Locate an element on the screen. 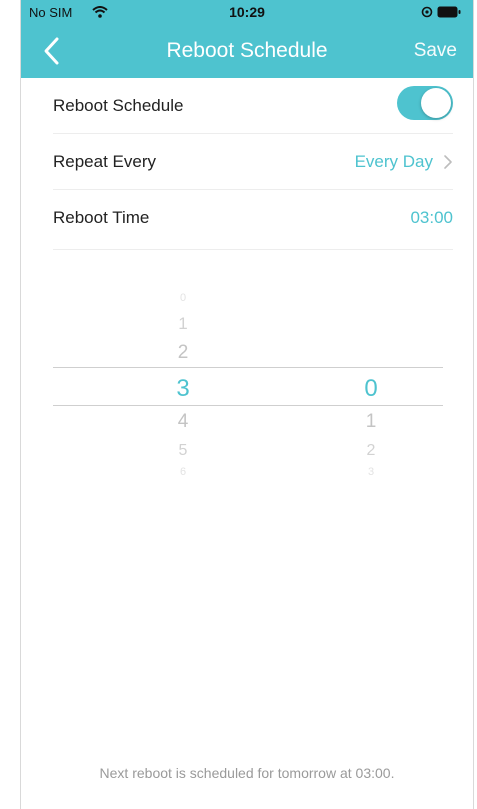 The image size is (477, 809). hour-selected: 3 is located at coordinates (183, 388).